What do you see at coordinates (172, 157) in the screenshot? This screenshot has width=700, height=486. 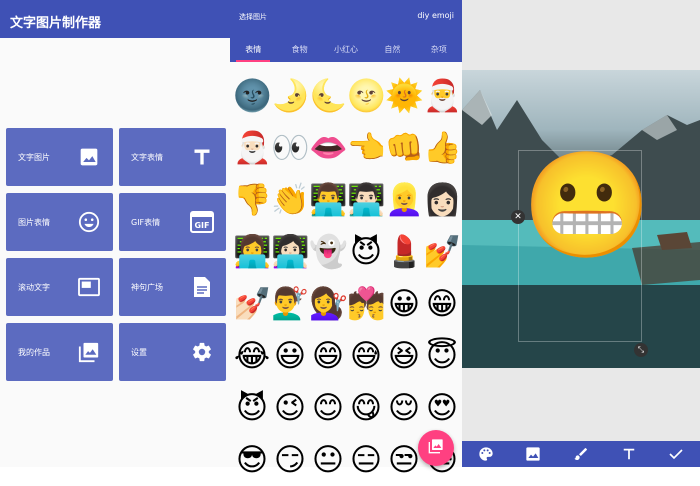 I see `tile-text-emoji: 文字表情` at bounding box center [172, 157].